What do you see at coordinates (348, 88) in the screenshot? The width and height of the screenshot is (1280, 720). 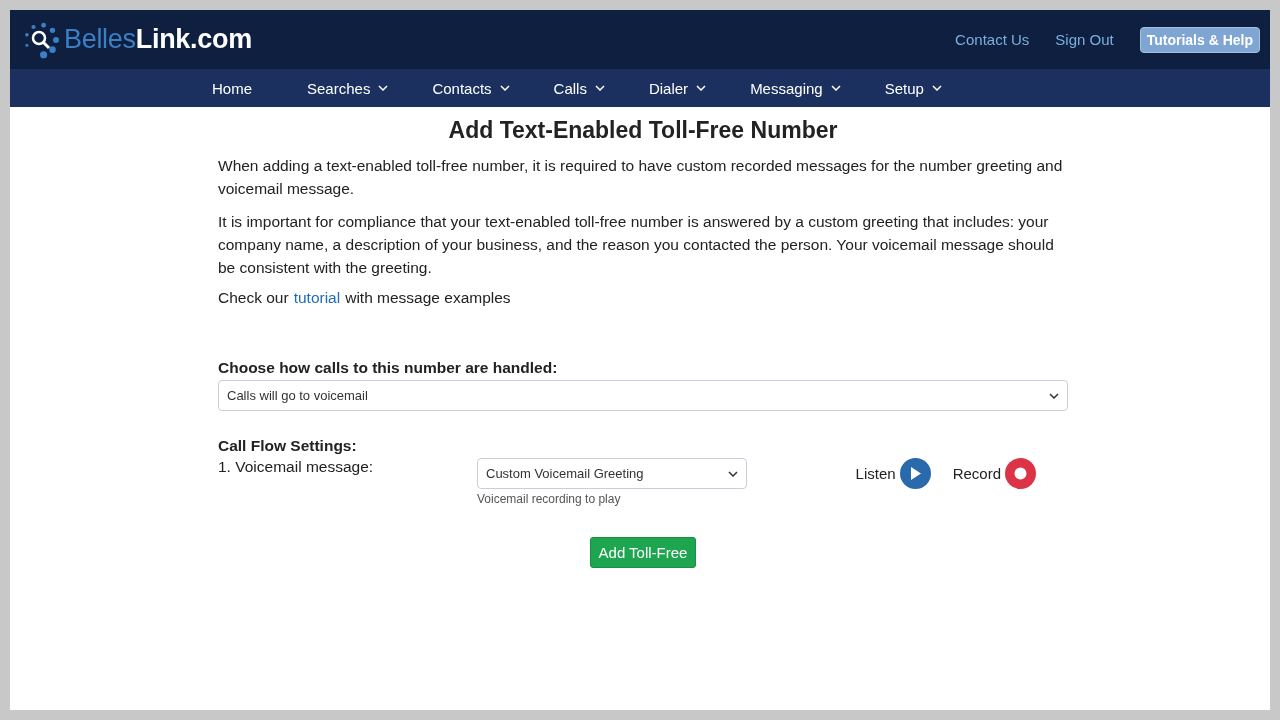 I see `nav-menu-item: Searches` at bounding box center [348, 88].